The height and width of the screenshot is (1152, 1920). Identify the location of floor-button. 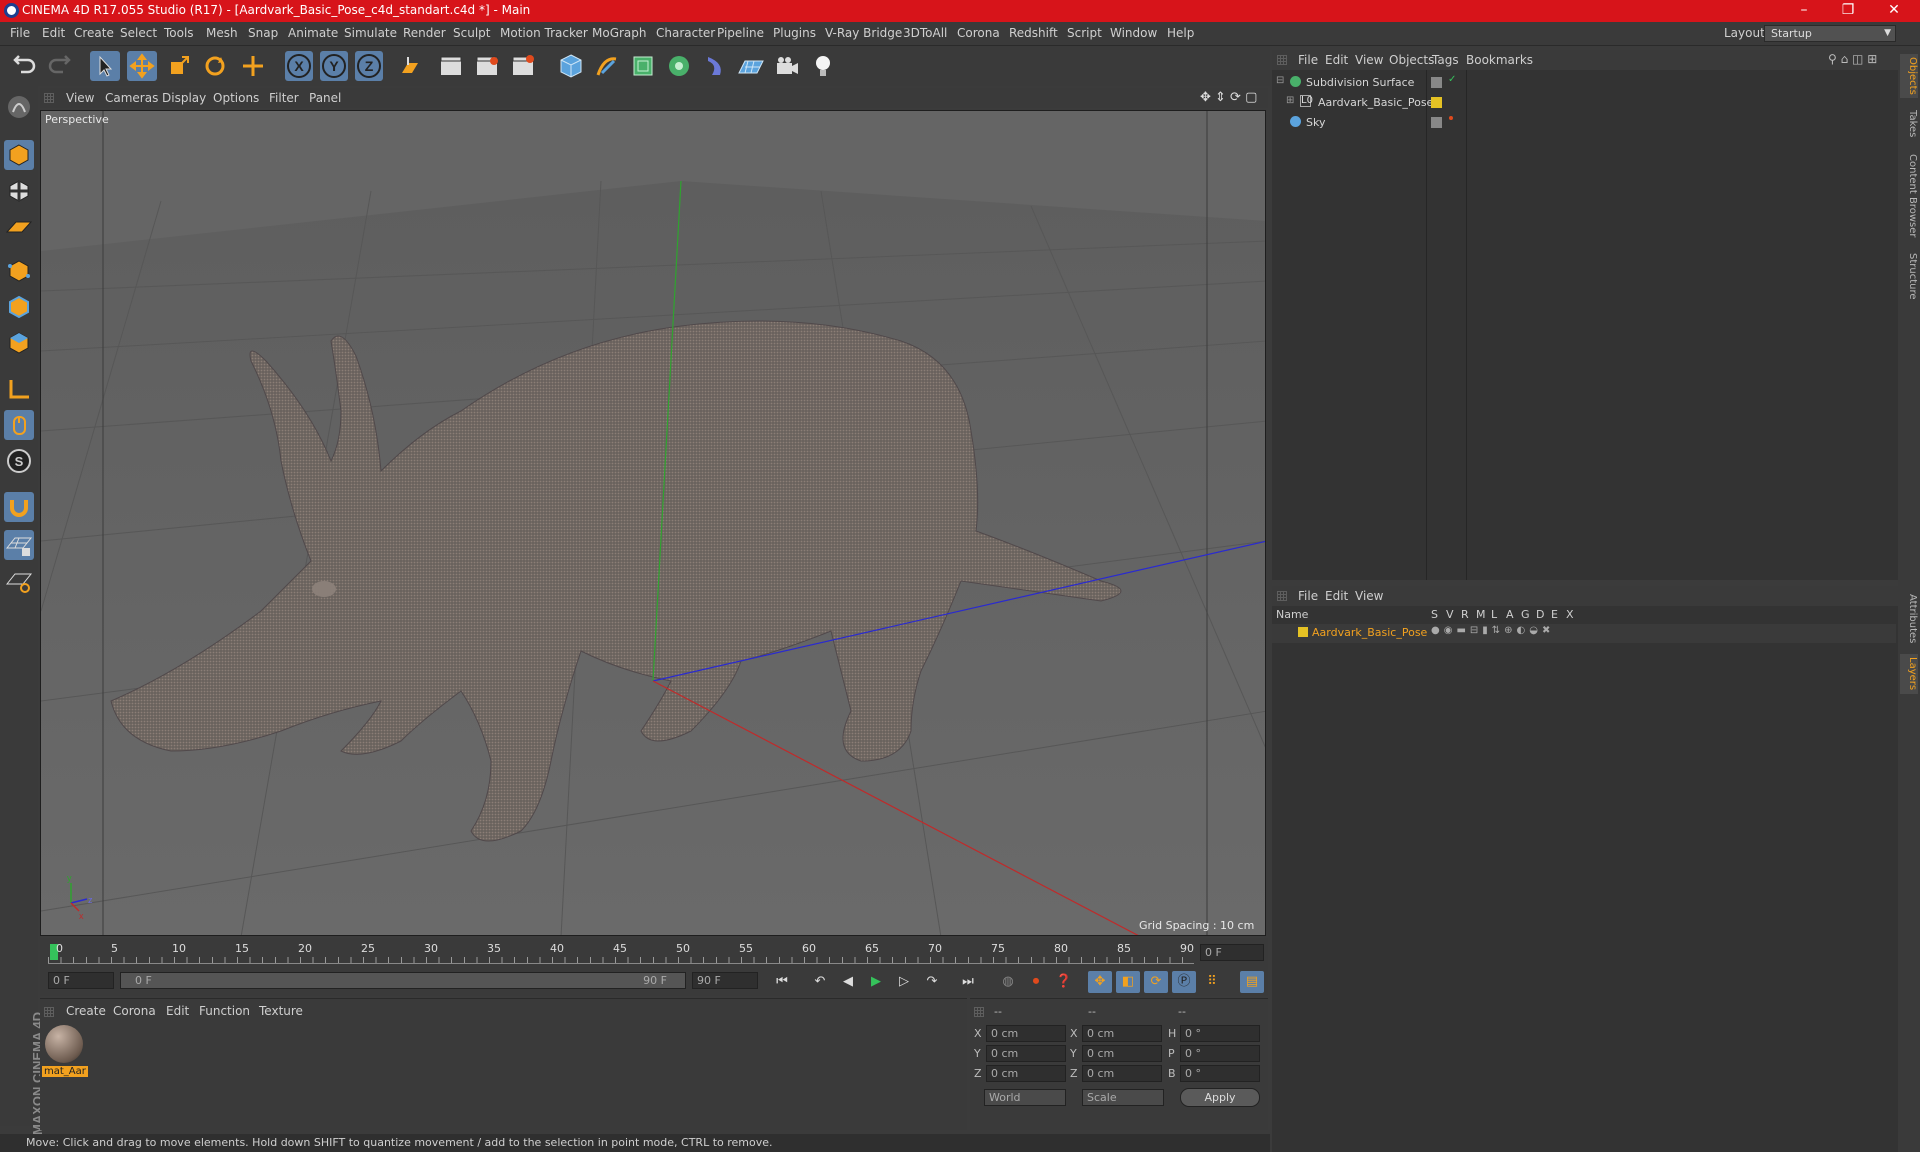
(751, 66).